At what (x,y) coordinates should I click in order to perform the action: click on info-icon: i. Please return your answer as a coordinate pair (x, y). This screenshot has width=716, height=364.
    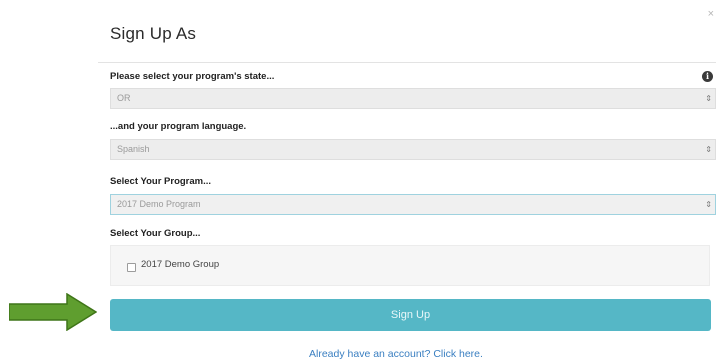
    Looking at the image, I should click on (707, 76).